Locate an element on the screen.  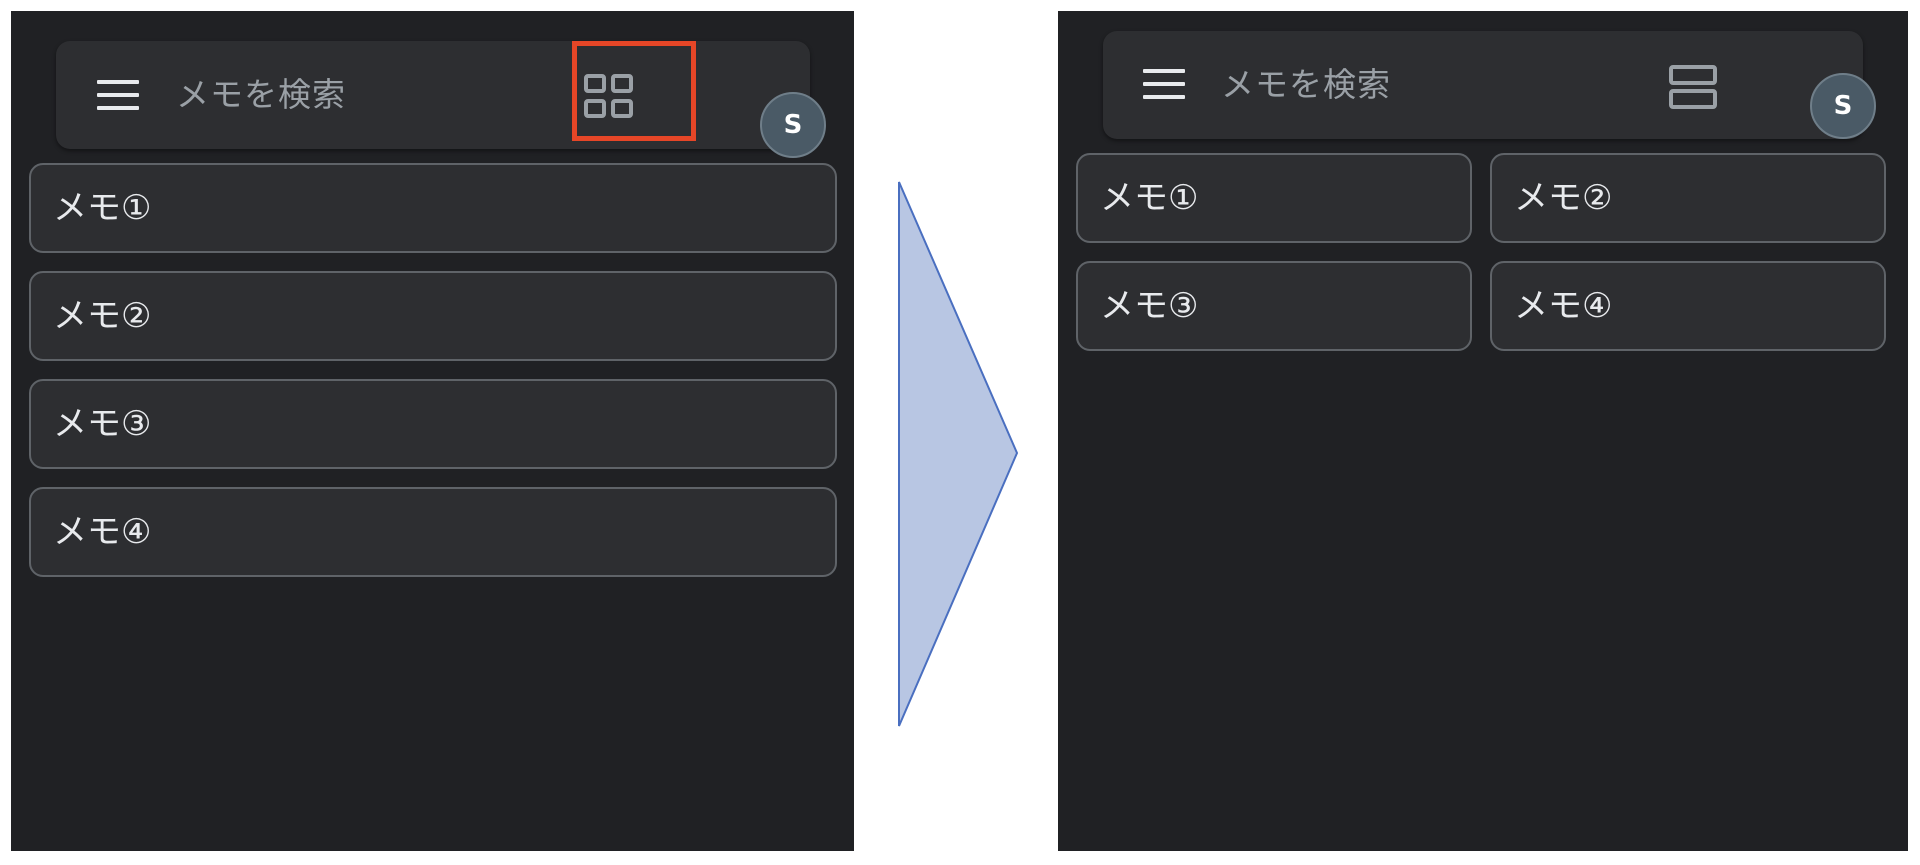
transition-arrow is located at coordinates (958, 454).